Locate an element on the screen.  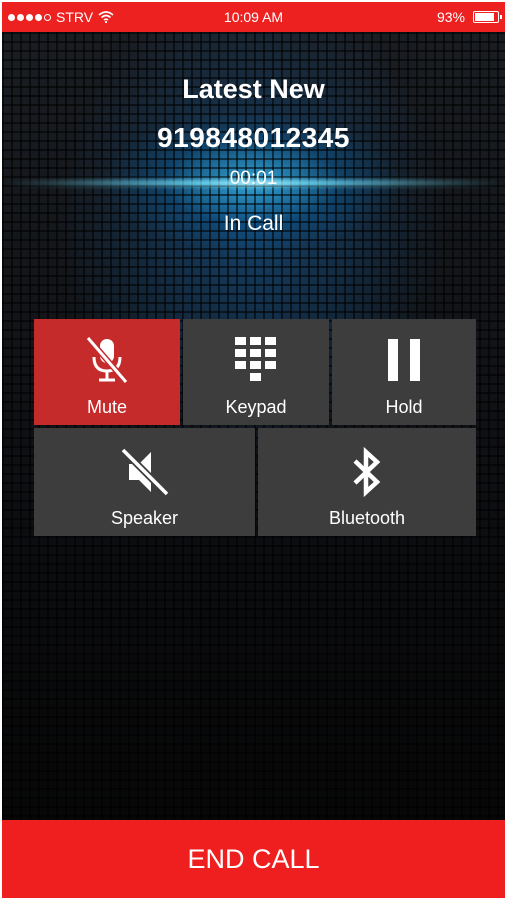
pause-icon is located at coordinates (404, 360).